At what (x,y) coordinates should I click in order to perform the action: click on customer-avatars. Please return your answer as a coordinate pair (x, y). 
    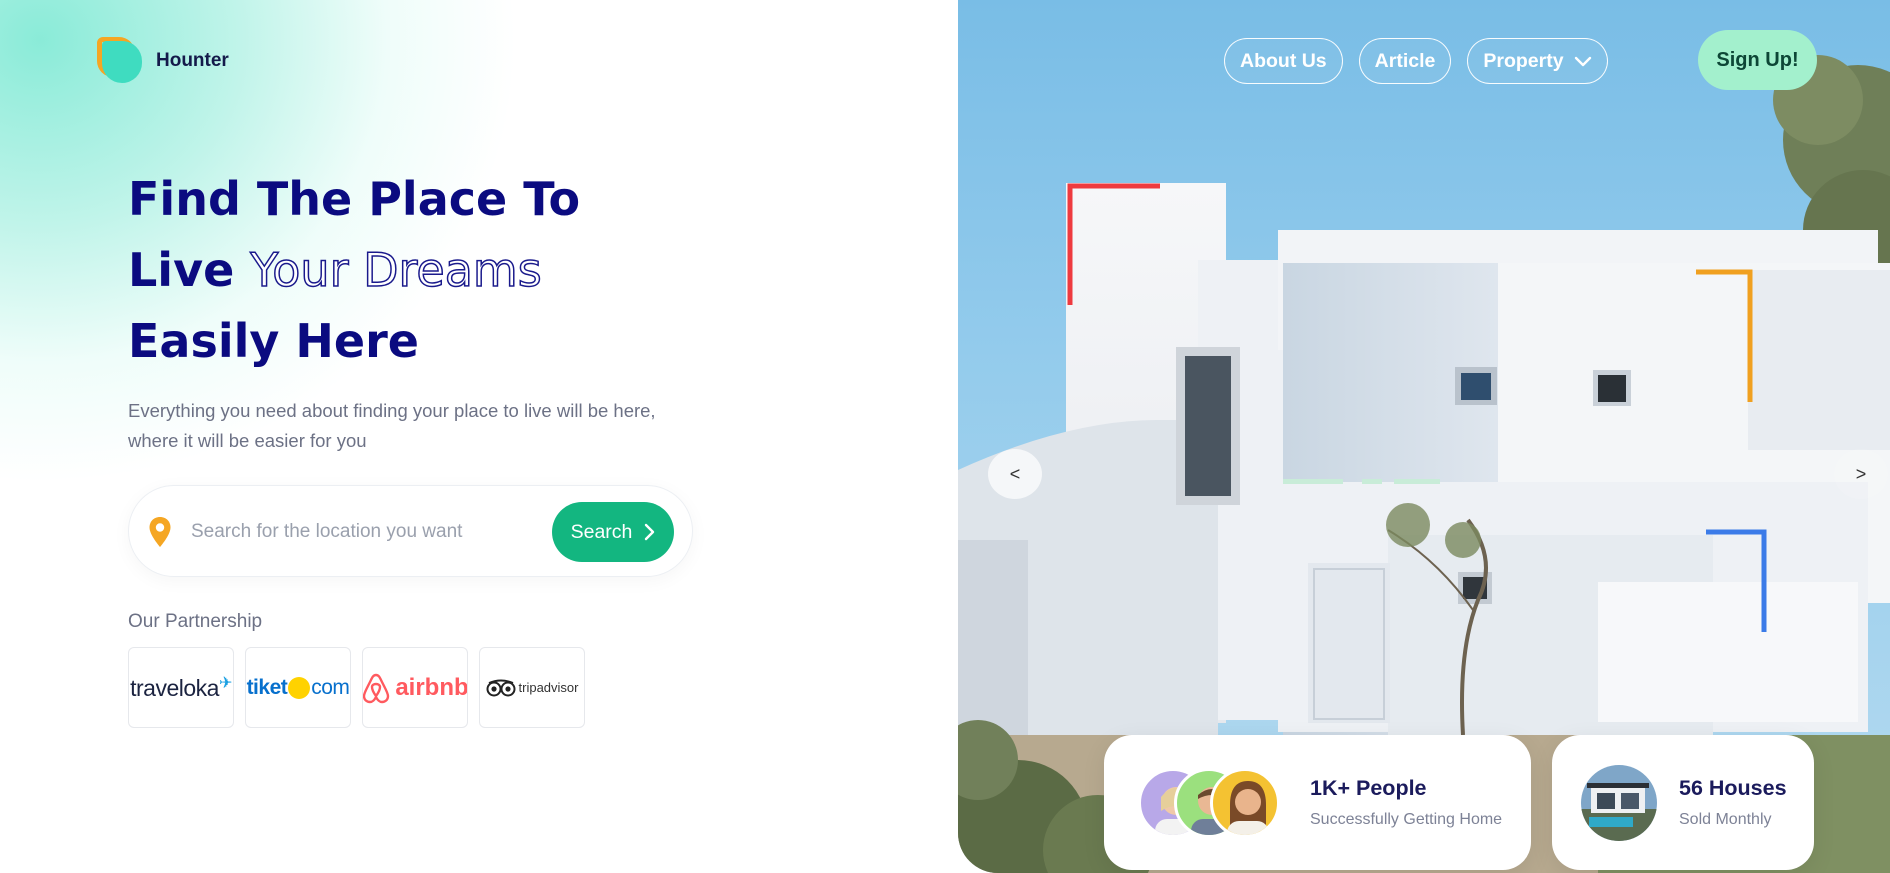
    Looking at the image, I should click on (1213, 802).